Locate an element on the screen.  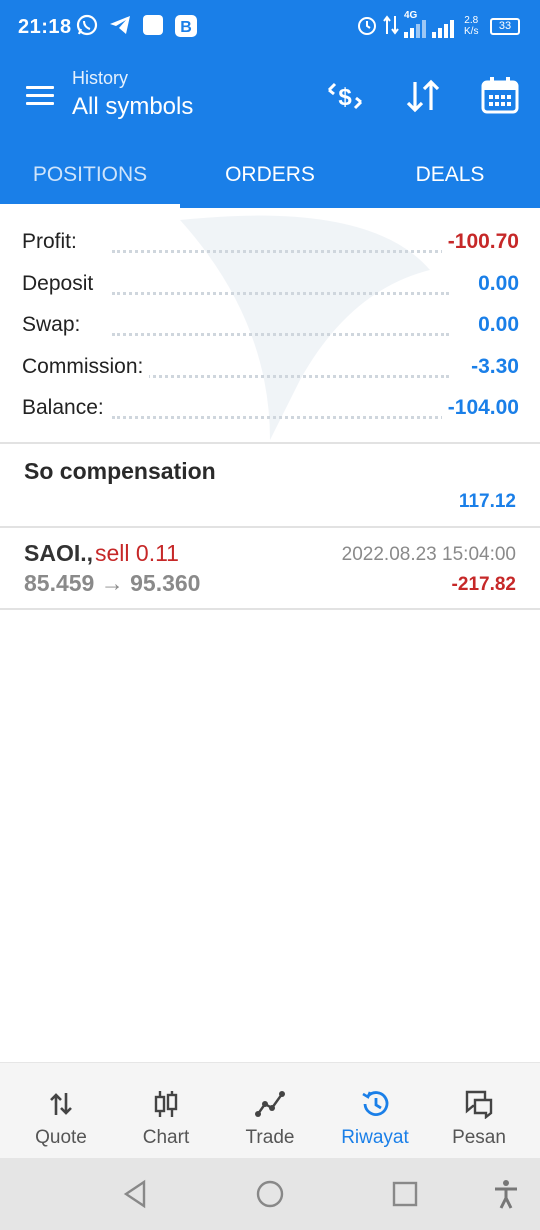
recents-icon is located at coordinates (405, 1194).